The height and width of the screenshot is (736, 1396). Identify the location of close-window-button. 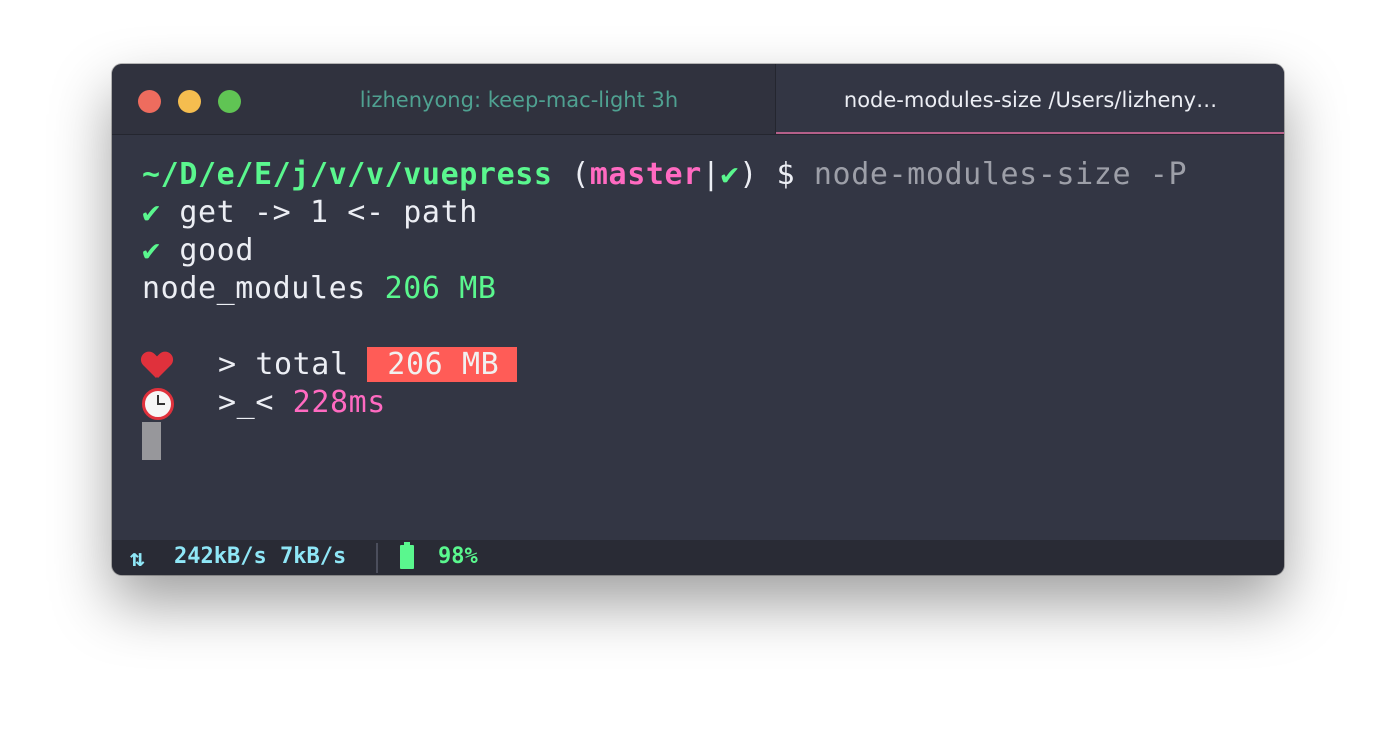
(149, 101).